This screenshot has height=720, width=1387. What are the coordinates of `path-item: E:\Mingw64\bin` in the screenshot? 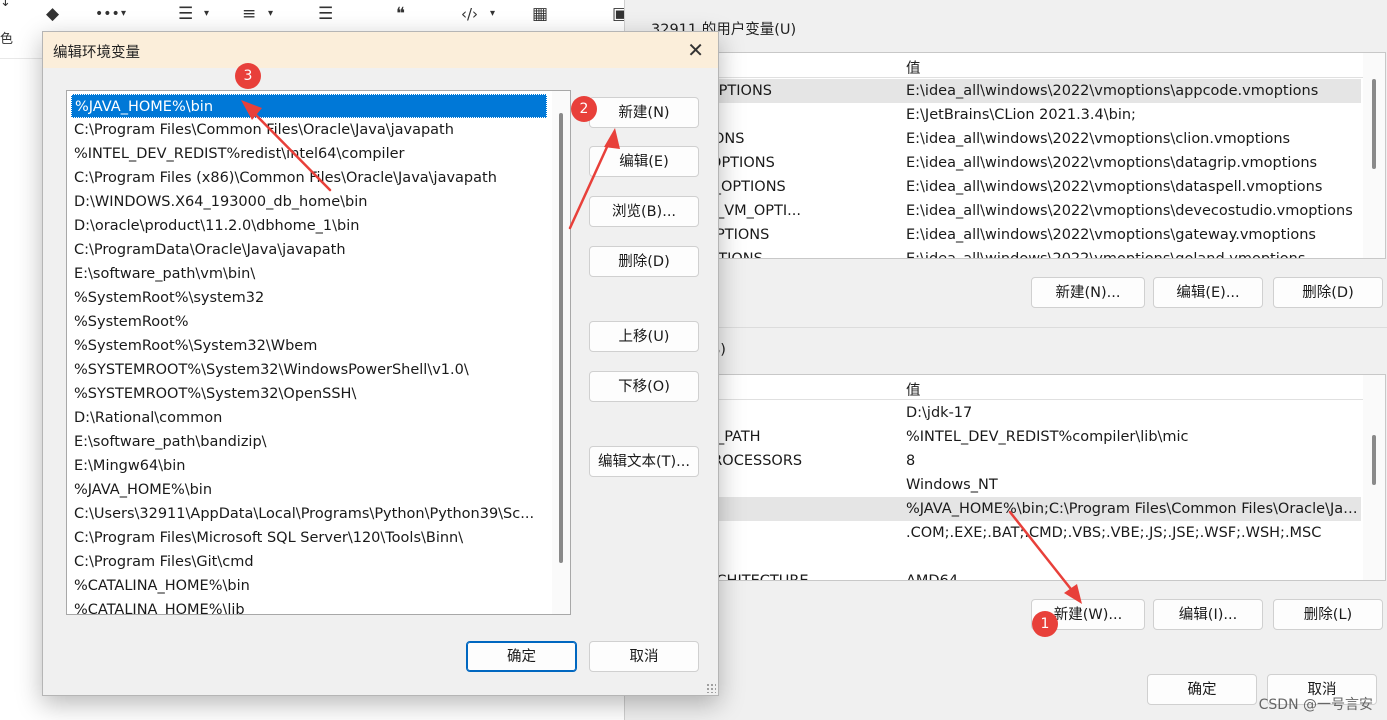 It's located at (309, 466).